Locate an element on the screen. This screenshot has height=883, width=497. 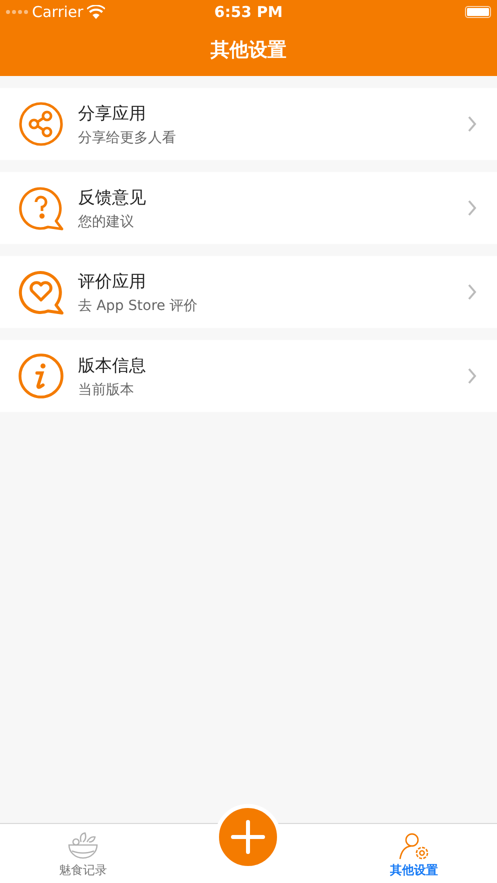
row-title: 评价应用 is located at coordinates (112, 281).